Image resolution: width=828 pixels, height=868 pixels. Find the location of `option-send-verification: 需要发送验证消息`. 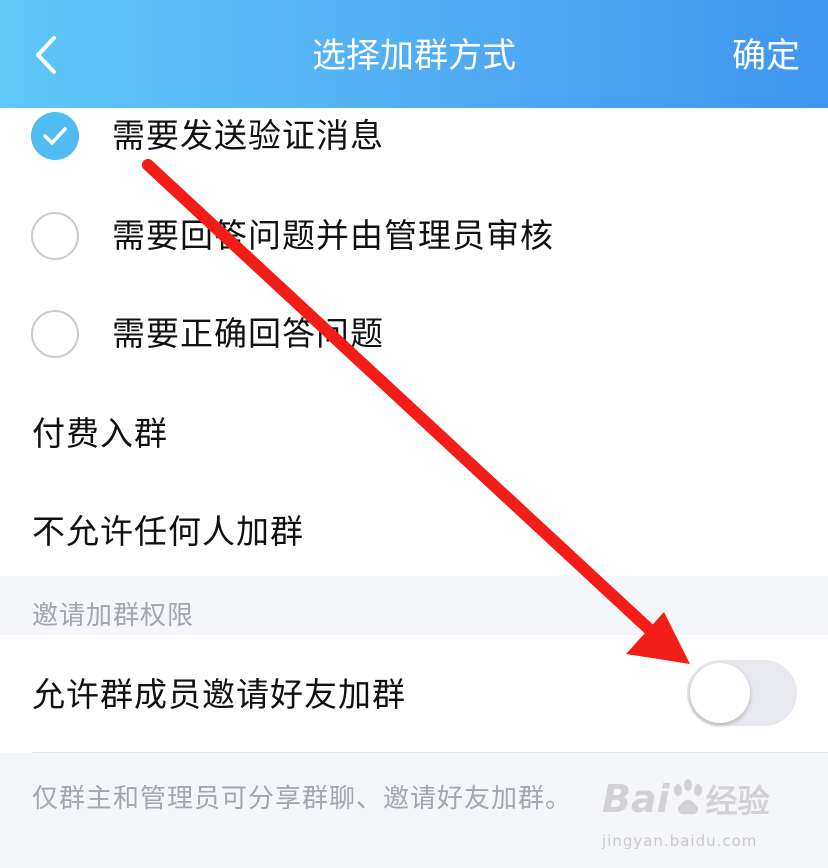

option-send-verification: 需要发送验证消息 is located at coordinates (414, 136).